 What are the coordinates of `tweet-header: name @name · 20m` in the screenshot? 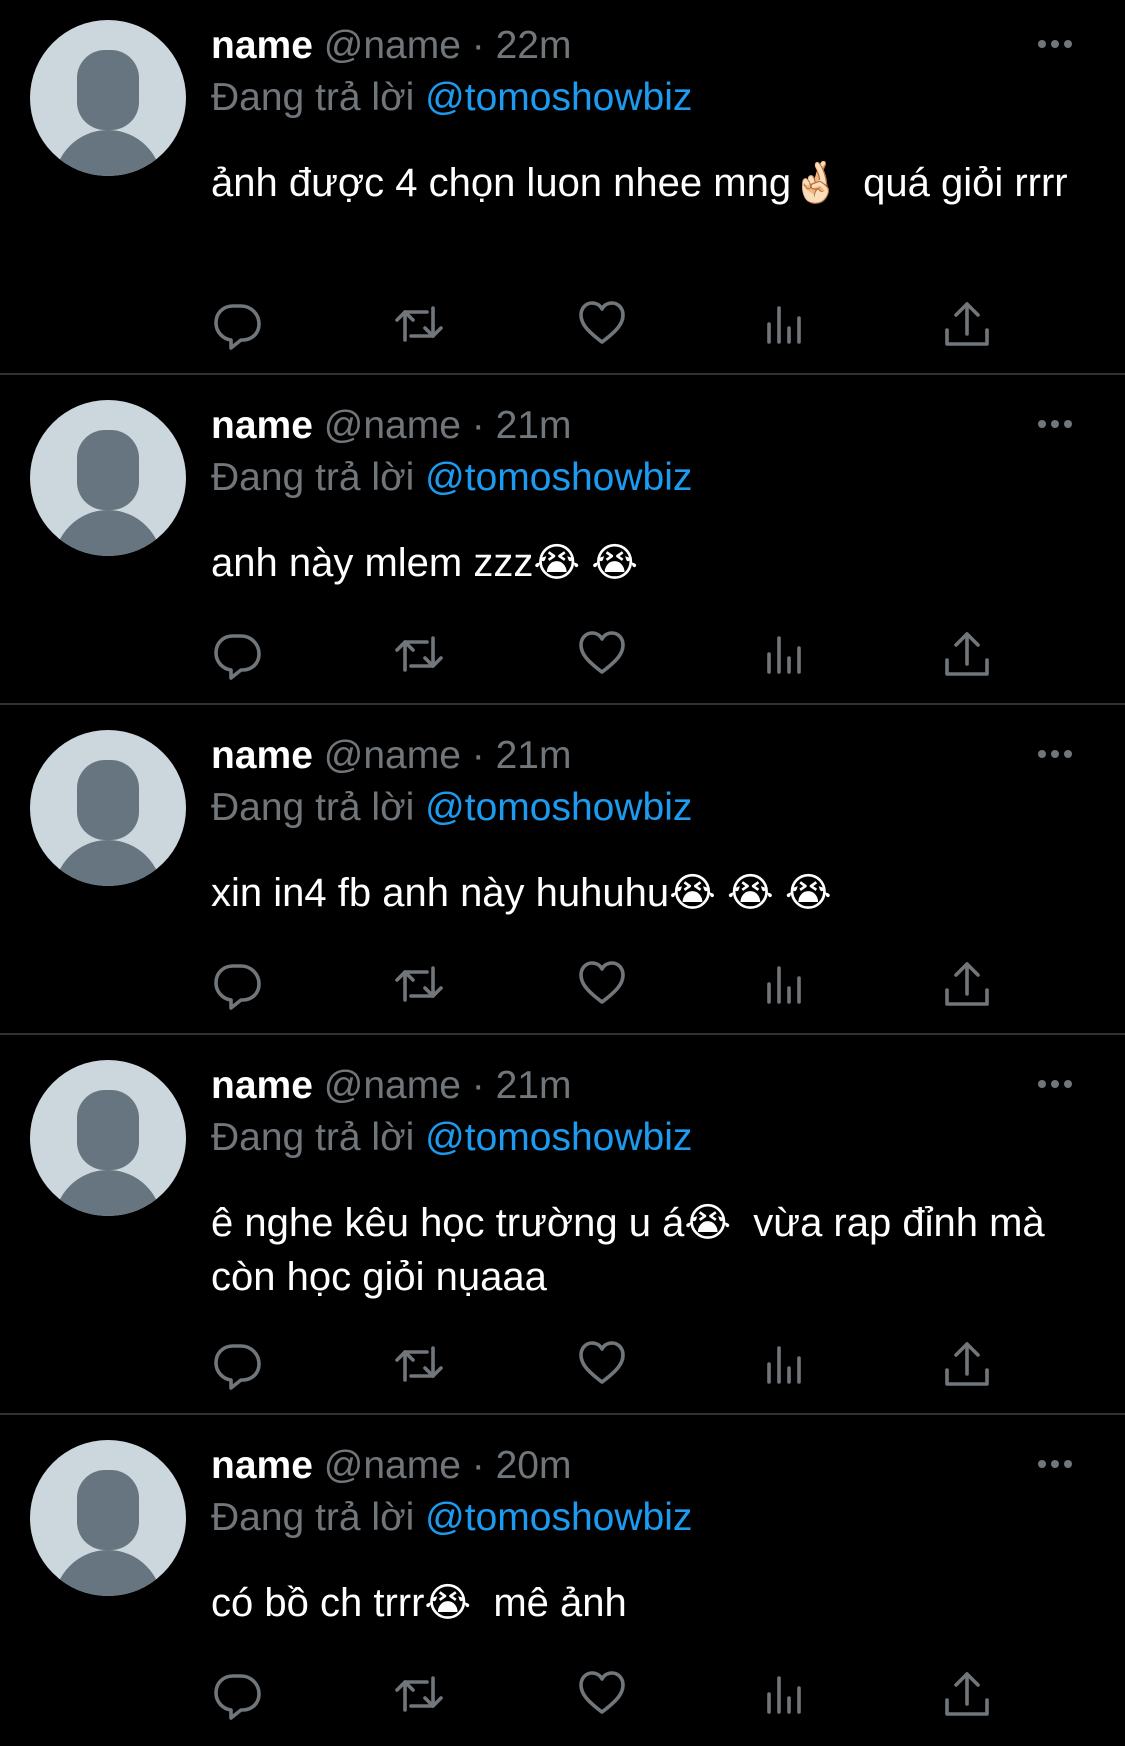 It's located at (391, 1466).